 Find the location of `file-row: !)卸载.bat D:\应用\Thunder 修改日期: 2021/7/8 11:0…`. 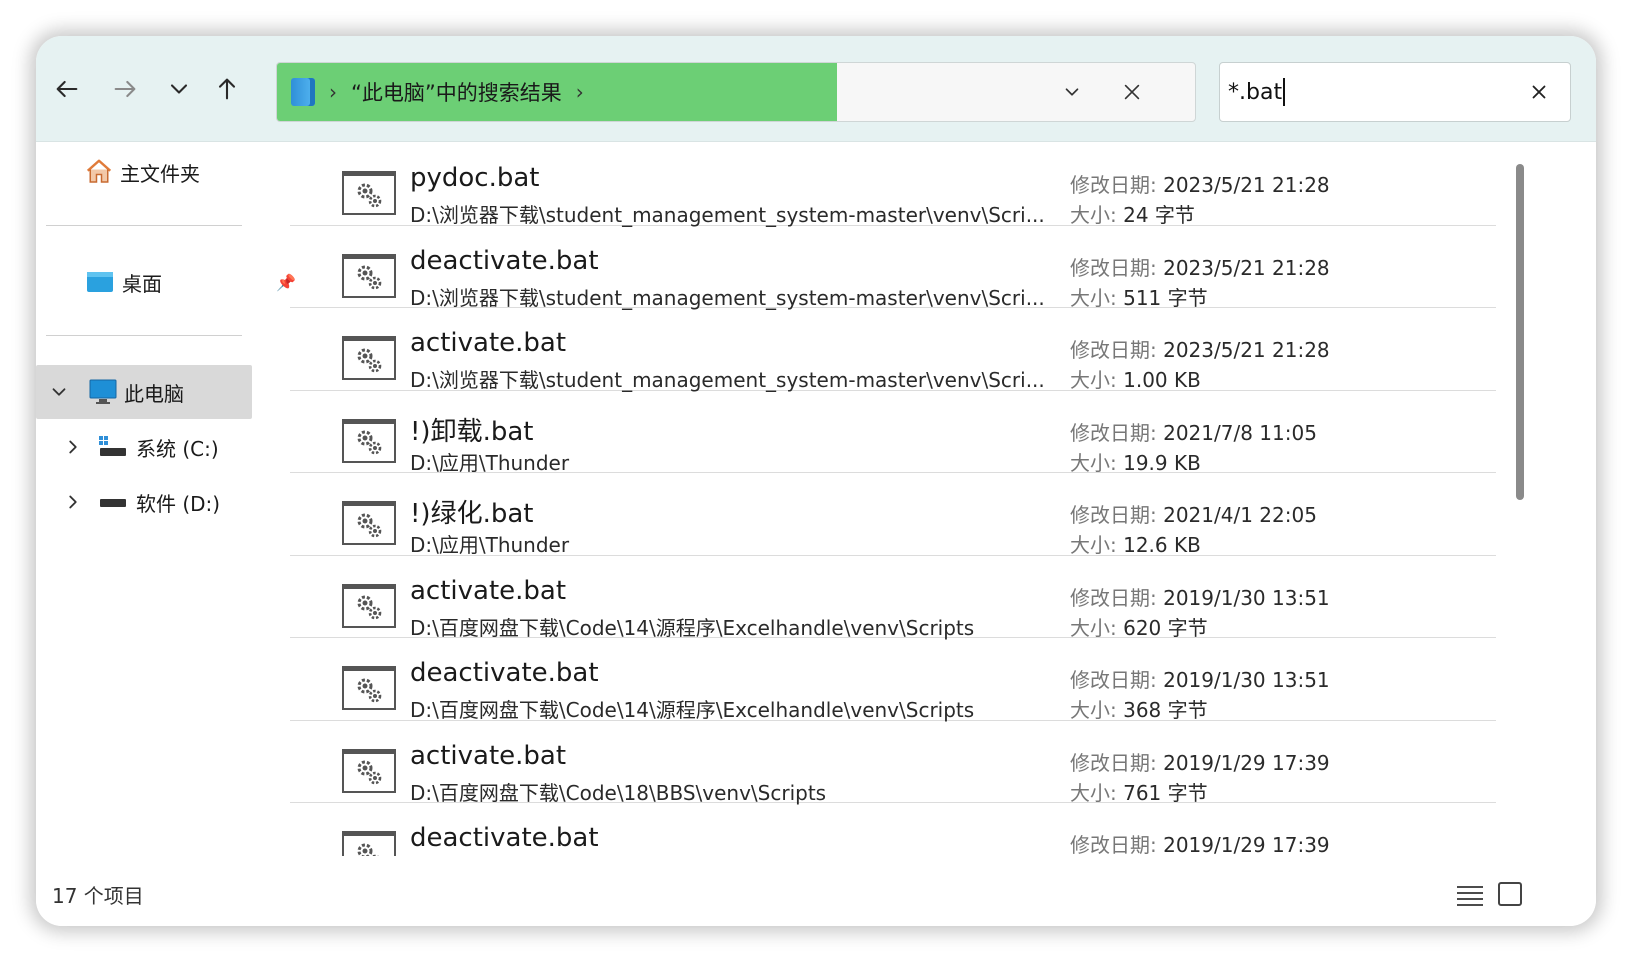

file-row: !)卸载.bat D:\应用\Thunder 修改日期: 2021/7/8 11:0… is located at coordinates (893, 433).